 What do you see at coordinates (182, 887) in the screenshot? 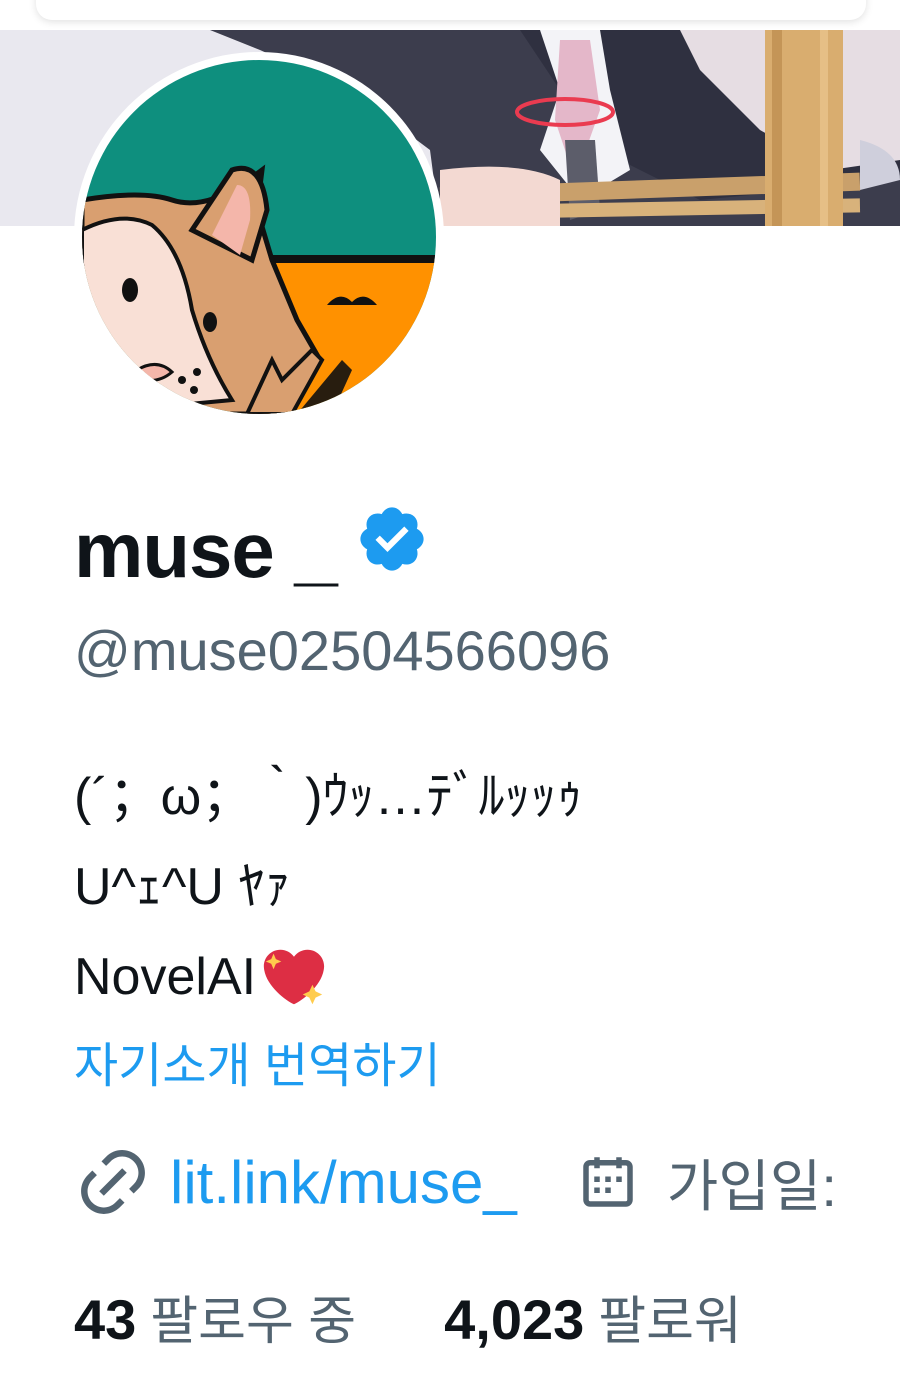
I see `bio-line: U^ｪ^U ﾔｧ` at bounding box center [182, 887].